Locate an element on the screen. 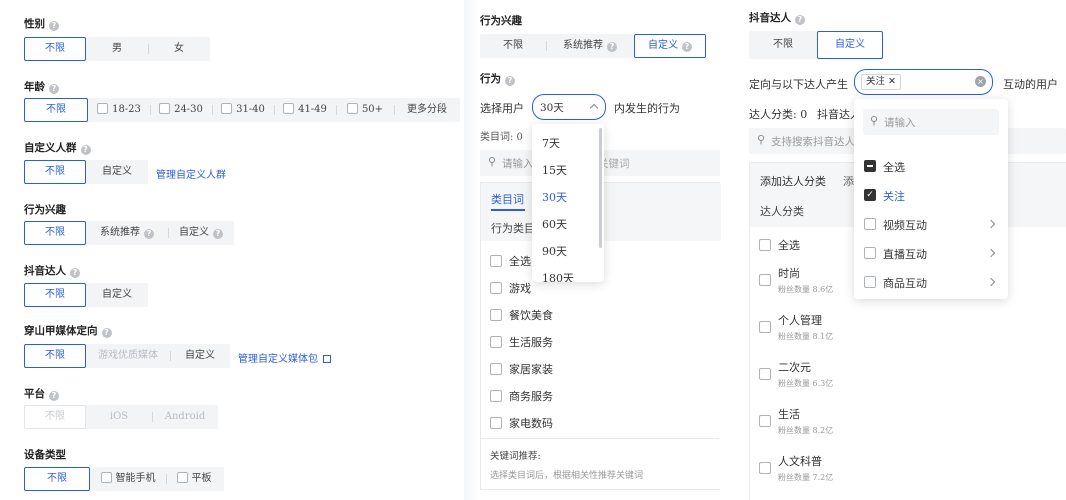 This screenshot has width=1066, height=500. indeterminate-checkbox is located at coordinates (870, 166).